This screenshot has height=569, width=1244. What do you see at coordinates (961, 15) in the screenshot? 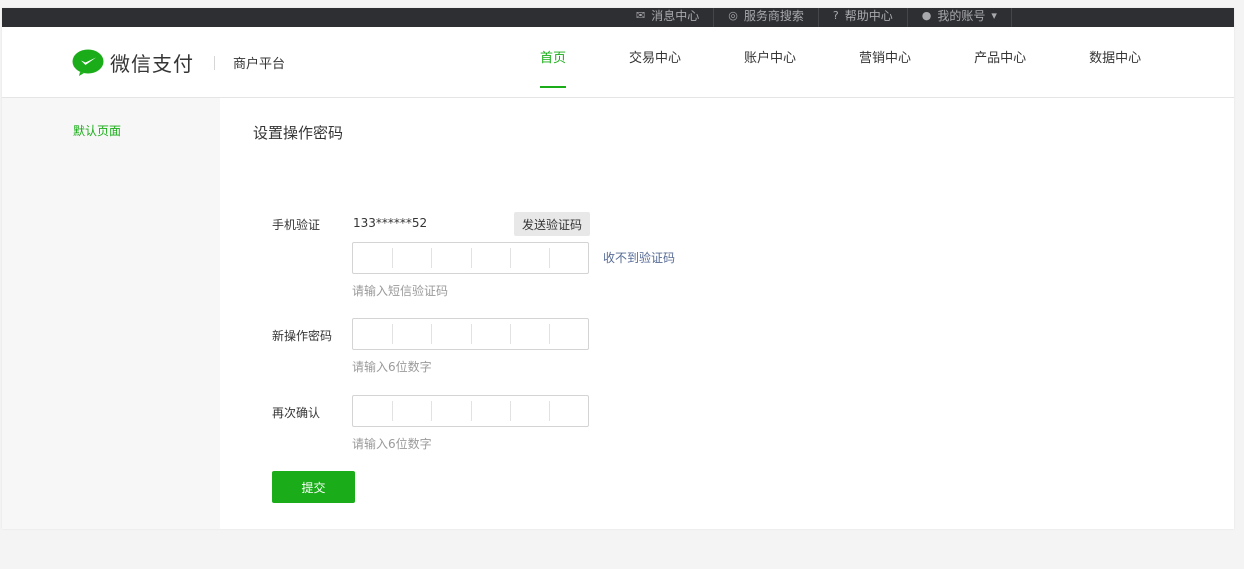
I see `topbar-my-account-label: 我的账号` at bounding box center [961, 15].